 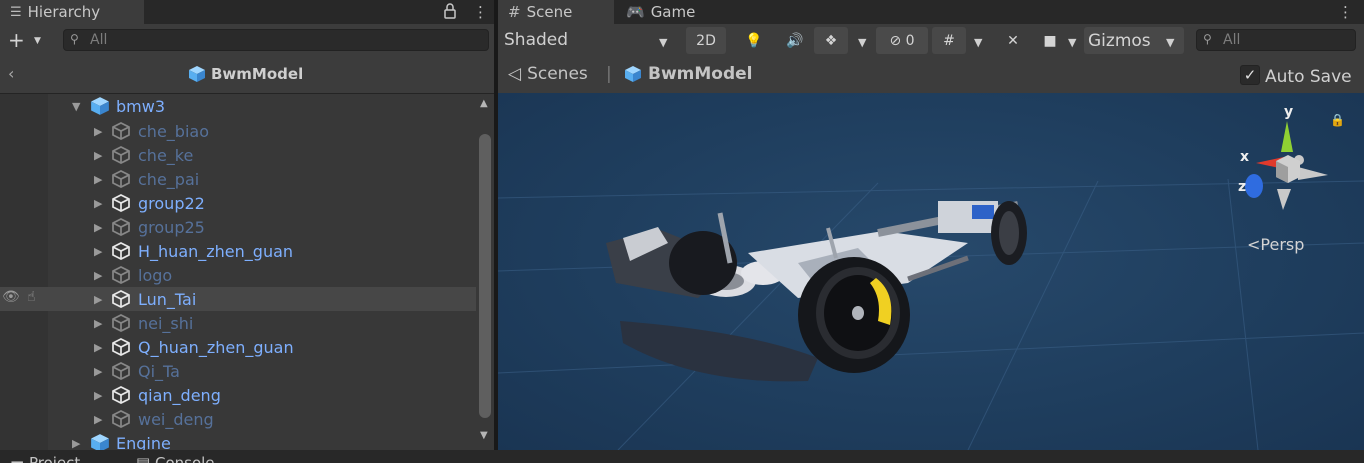 I want to click on audio-toggle-icon: 🔊, so click(x=795, y=40).